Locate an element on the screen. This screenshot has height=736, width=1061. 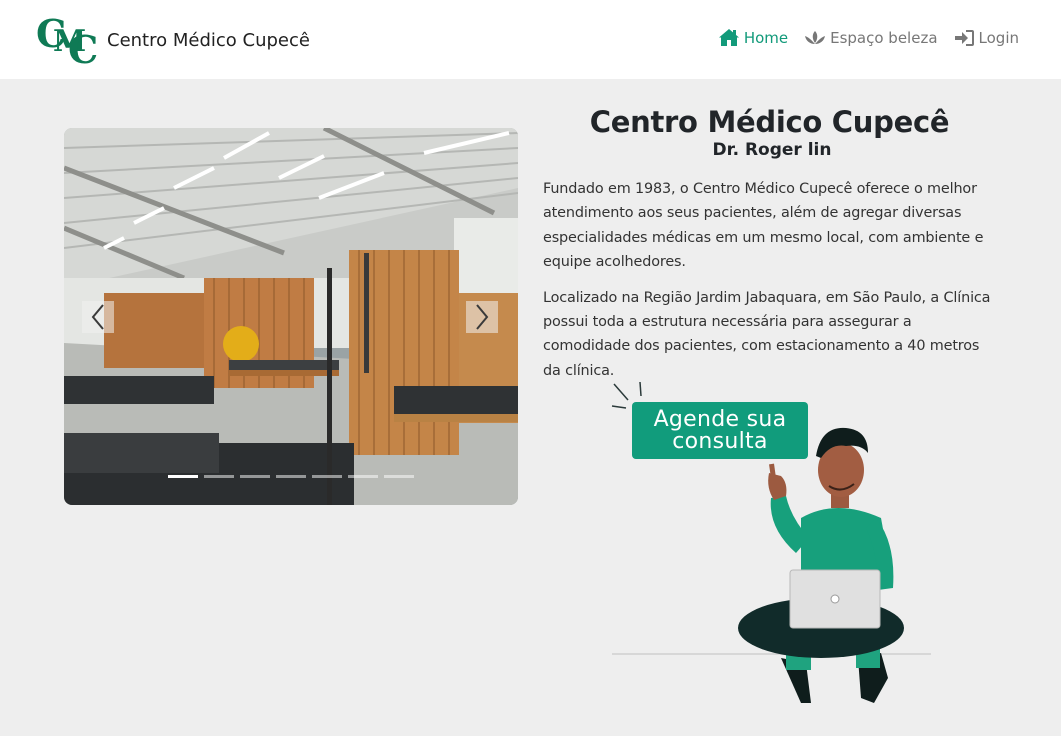
carousel-indicators is located at coordinates (294, 476).